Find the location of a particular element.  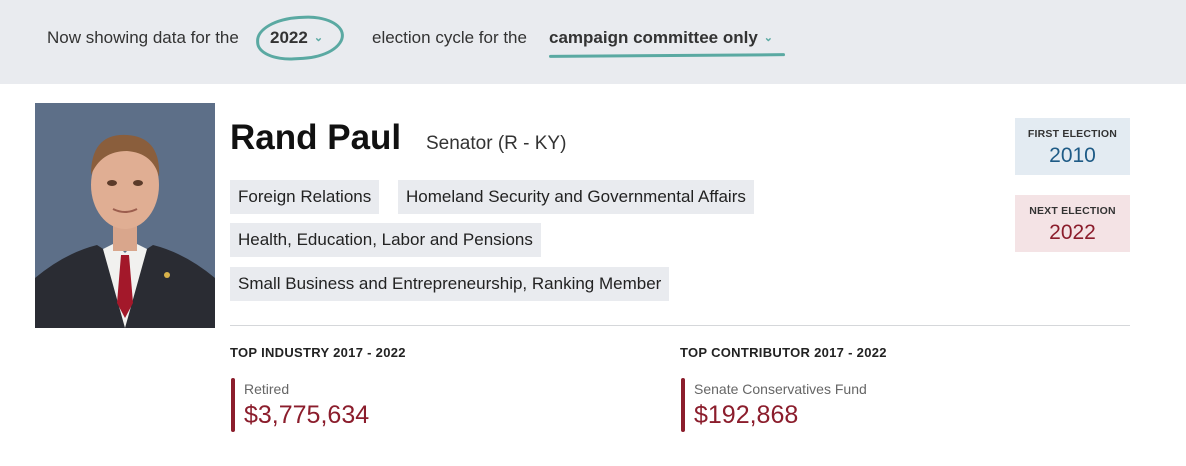

committee-tag: Foreign Relations is located at coordinates (305, 197).